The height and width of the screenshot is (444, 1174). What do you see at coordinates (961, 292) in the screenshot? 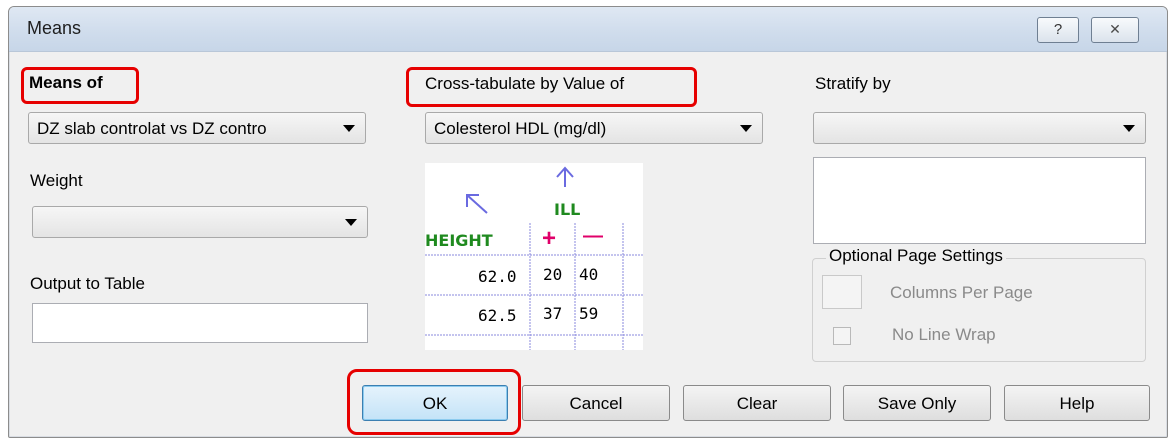
I see `columns-per-page-label: Columns Per Page` at bounding box center [961, 292].